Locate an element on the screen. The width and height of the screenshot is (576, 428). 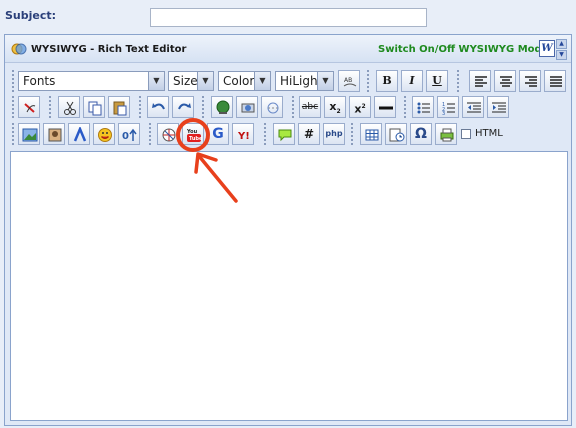
html-mode-checkbox is located at coordinates (466, 134).